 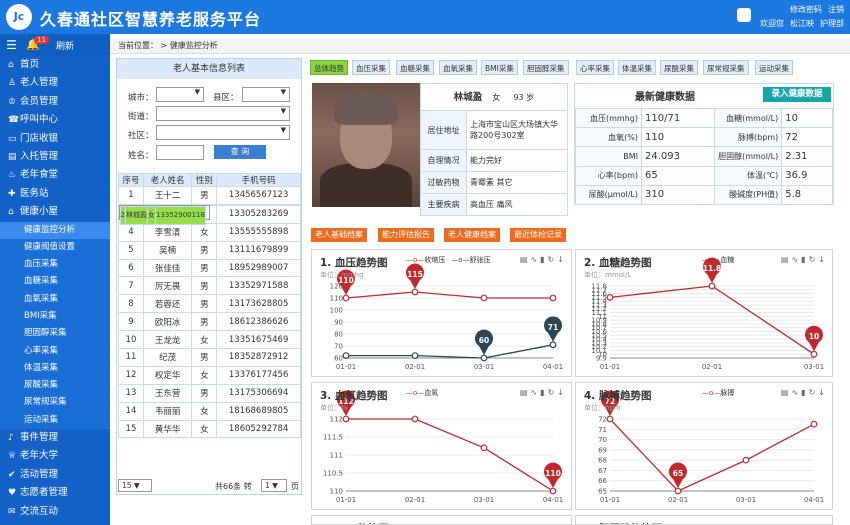 I want to click on chart-title: 1. 血压趋势图, so click(x=354, y=263).